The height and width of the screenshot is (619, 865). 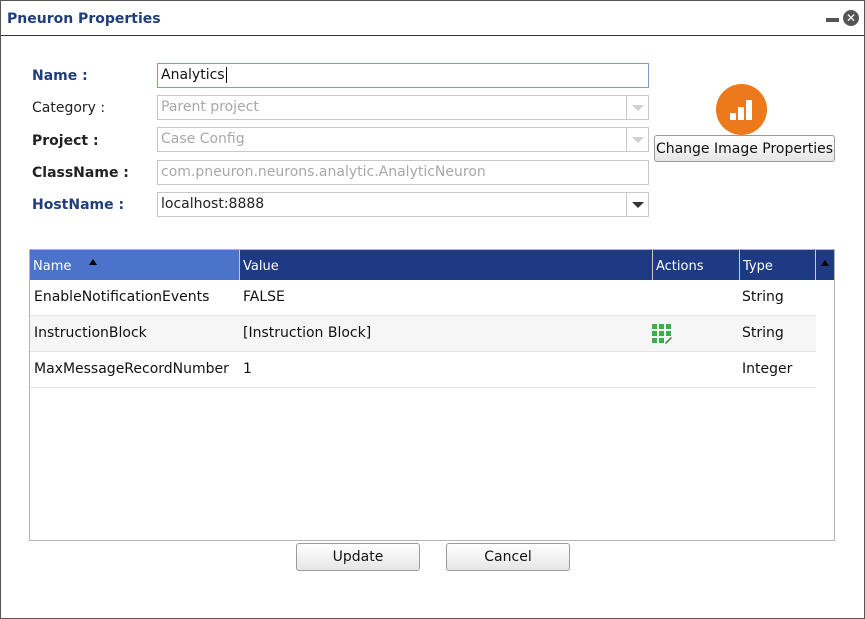 What do you see at coordinates (508, 557) in the screenshot?
I see `cancel-button: Cancel` at bounding box center [508, 557].